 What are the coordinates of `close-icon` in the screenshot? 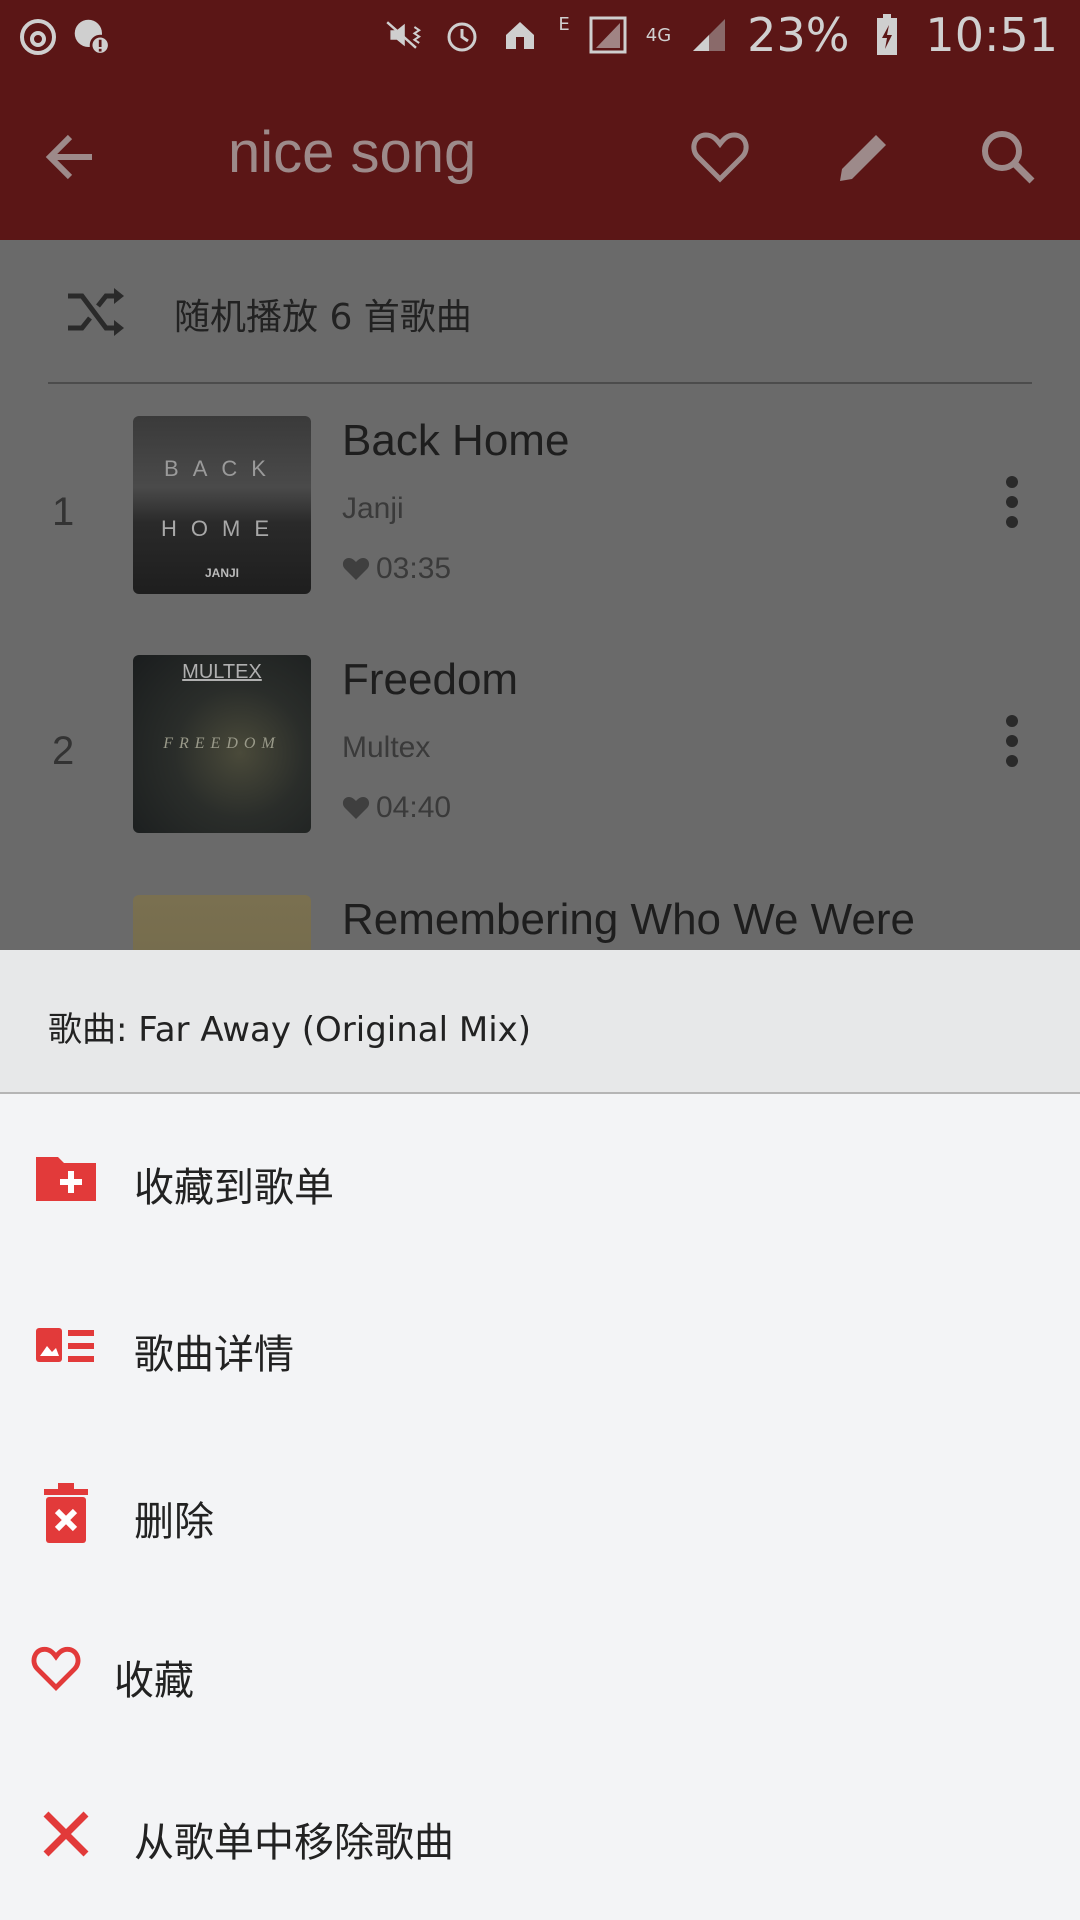 It's located at (66, 1834).